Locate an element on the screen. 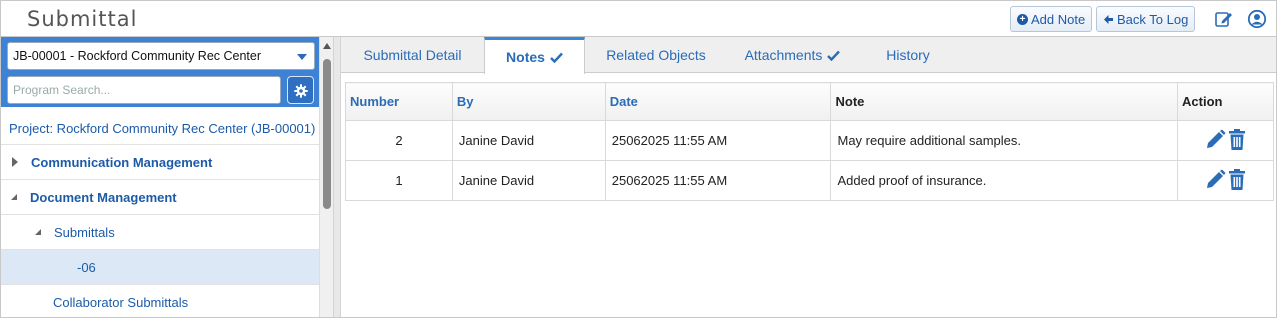 Image resolution: width=1277 pixels, height=318 pixels. column-header-date: Date is located at coordinates (718, 101).